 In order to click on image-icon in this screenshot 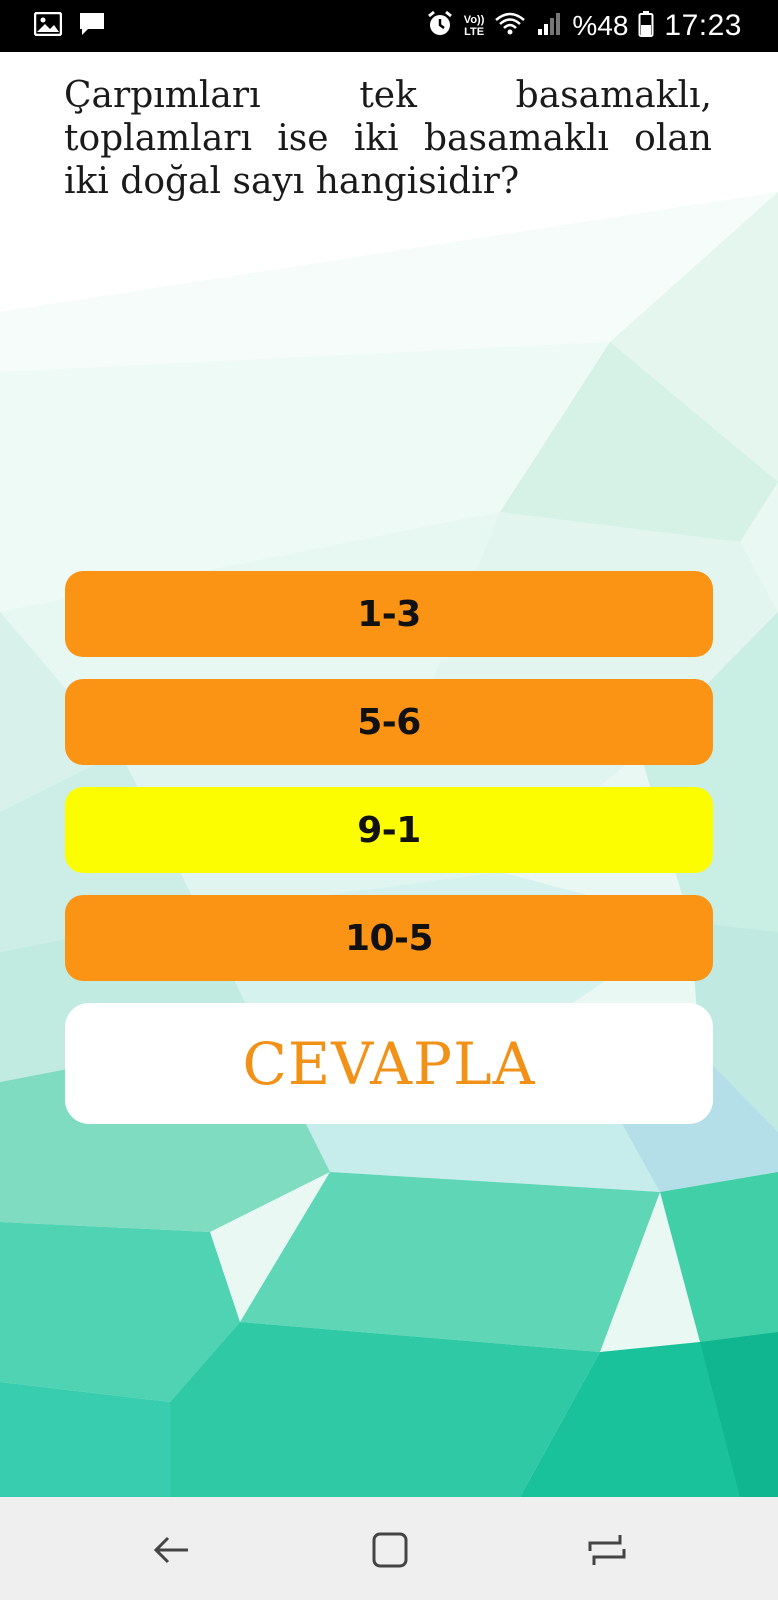, I will do `click(48, 26)`.